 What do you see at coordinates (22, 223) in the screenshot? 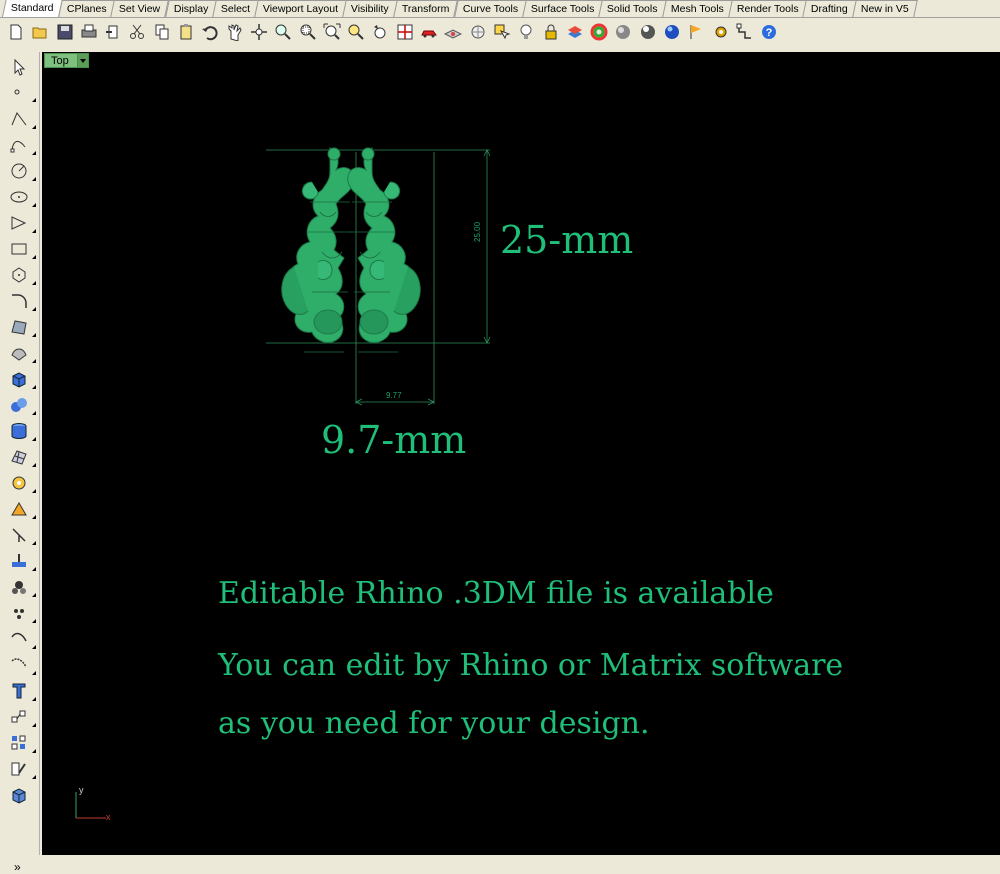
I see `arc-icon` at bounding box center [22, 223].